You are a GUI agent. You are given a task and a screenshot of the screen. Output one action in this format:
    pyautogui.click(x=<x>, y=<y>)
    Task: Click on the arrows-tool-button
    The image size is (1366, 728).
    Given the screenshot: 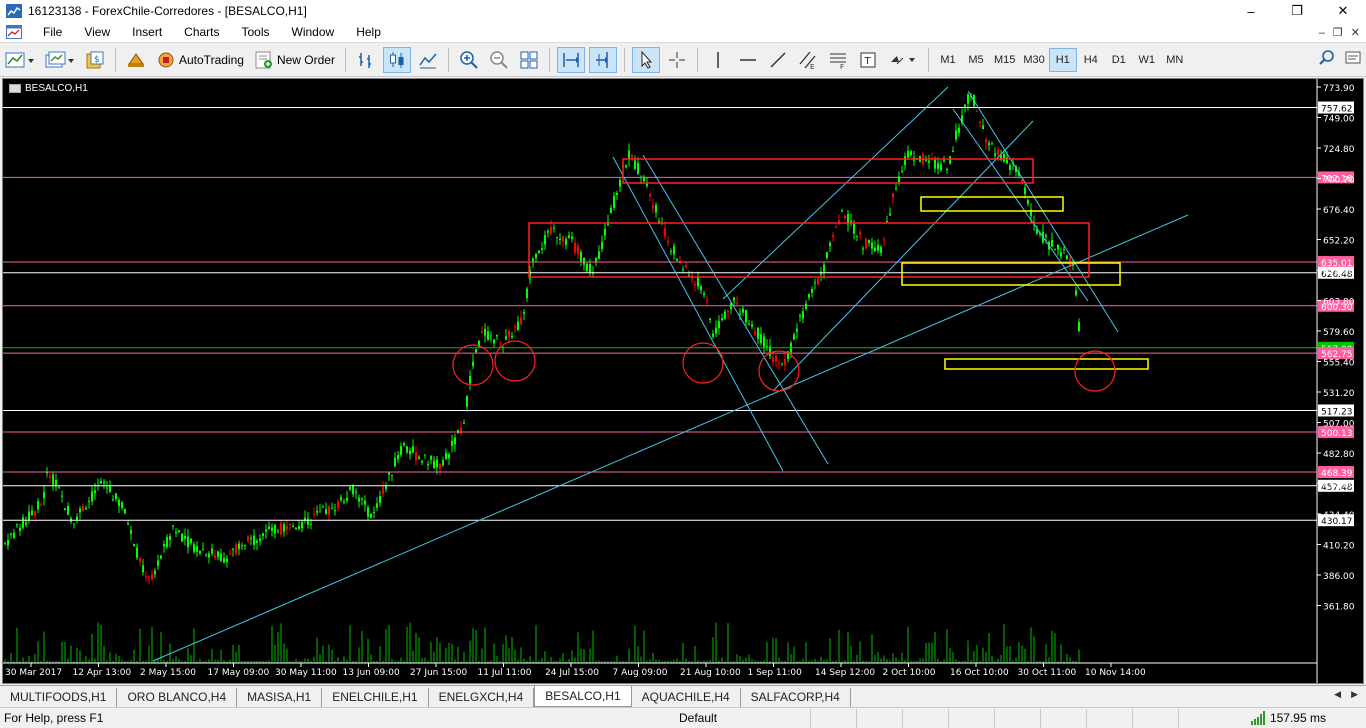 What is the action you would take?
    pyautogui.click(x=903, y=60)
    